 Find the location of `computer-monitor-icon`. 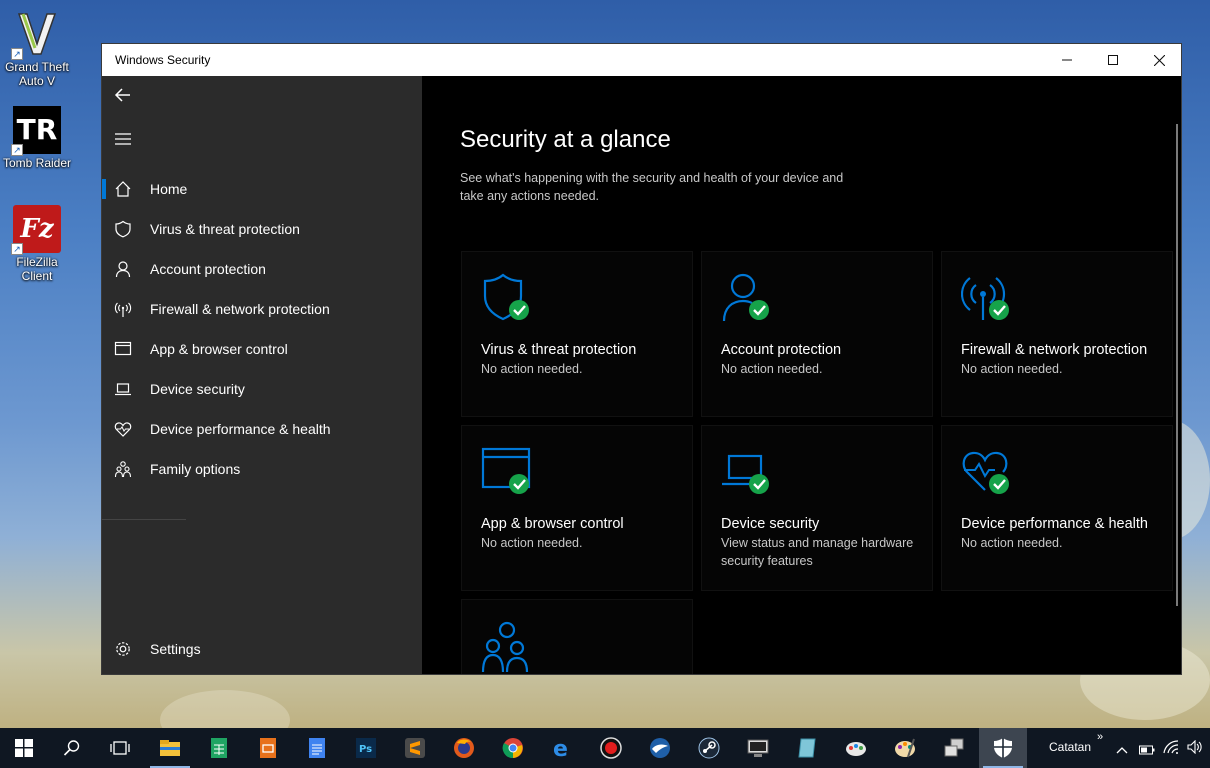

computer-monitor-icon is located at coordinates (758, 748).